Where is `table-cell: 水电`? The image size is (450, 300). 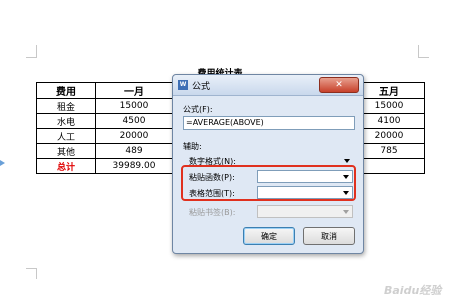 table-cell: 水电 is located at coordinates (66, 121).